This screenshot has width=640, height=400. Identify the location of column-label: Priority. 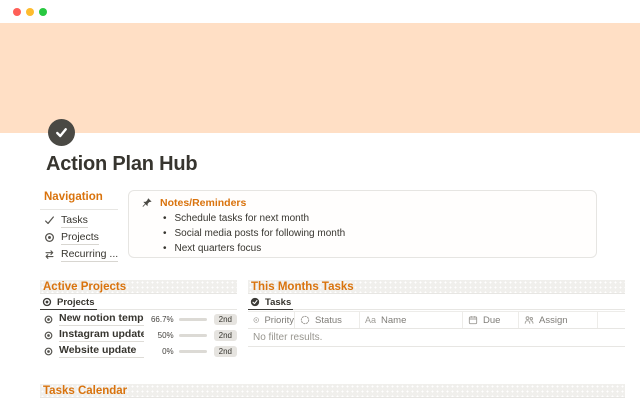
(279, 320).